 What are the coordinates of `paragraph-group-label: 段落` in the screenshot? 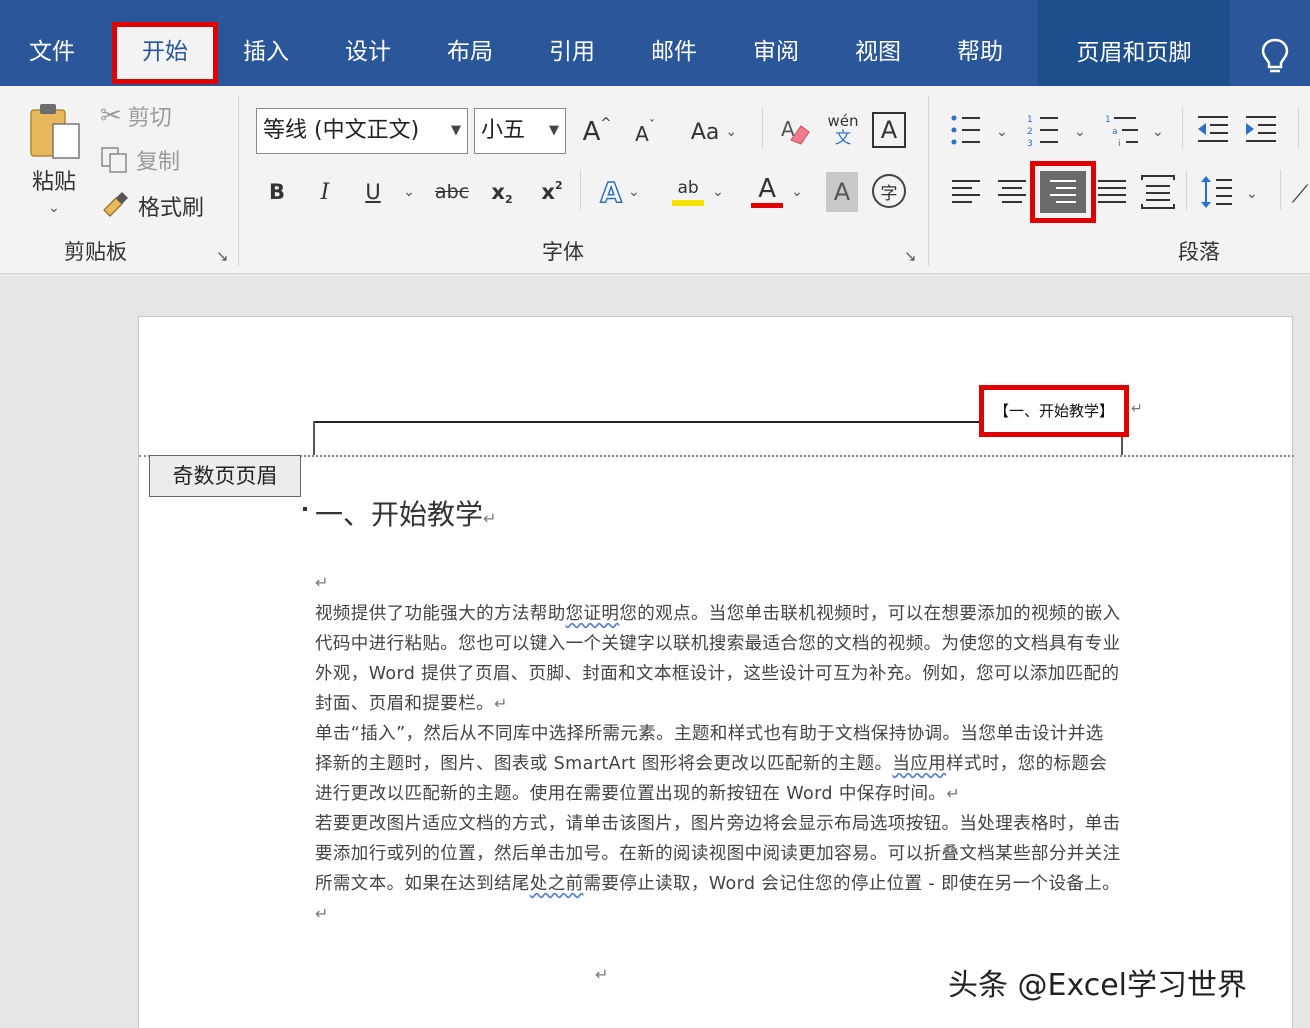 It's located at (1199, 252).